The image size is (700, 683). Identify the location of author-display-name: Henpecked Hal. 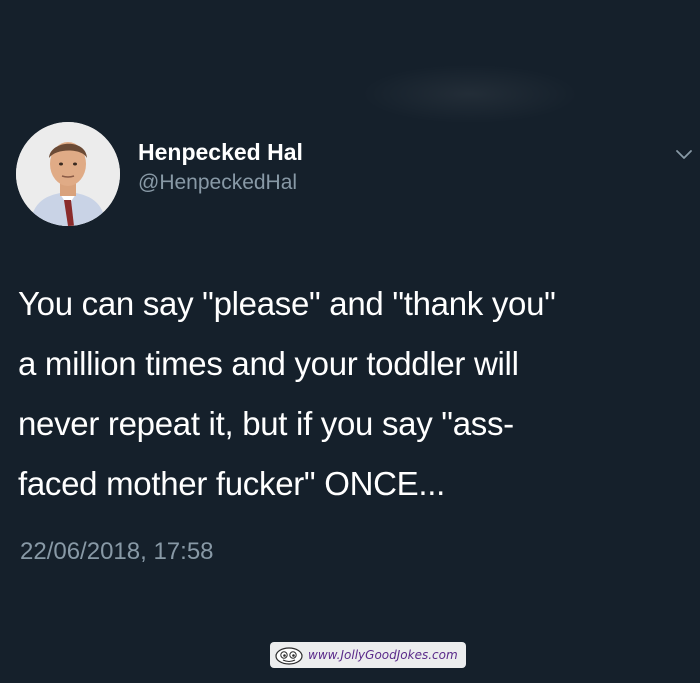
(220, 152).